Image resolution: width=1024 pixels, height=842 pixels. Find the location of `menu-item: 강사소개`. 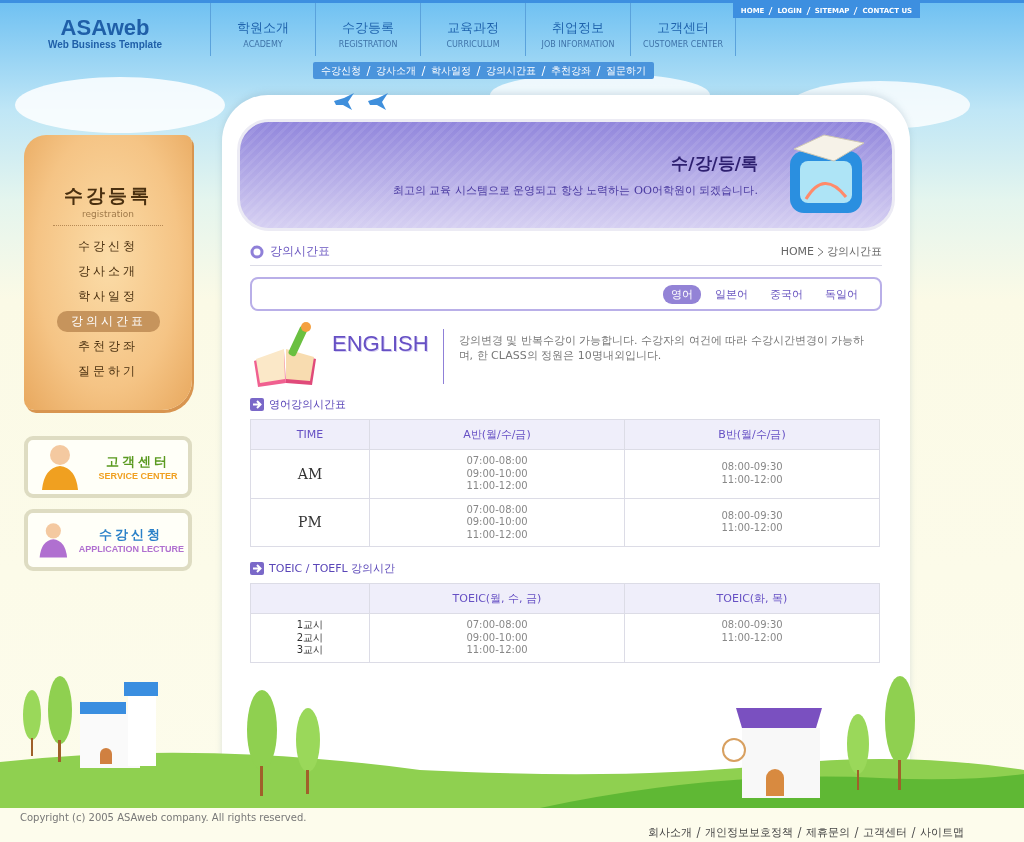

menu-item: 강사소개 is located at coordinates (108, 271).